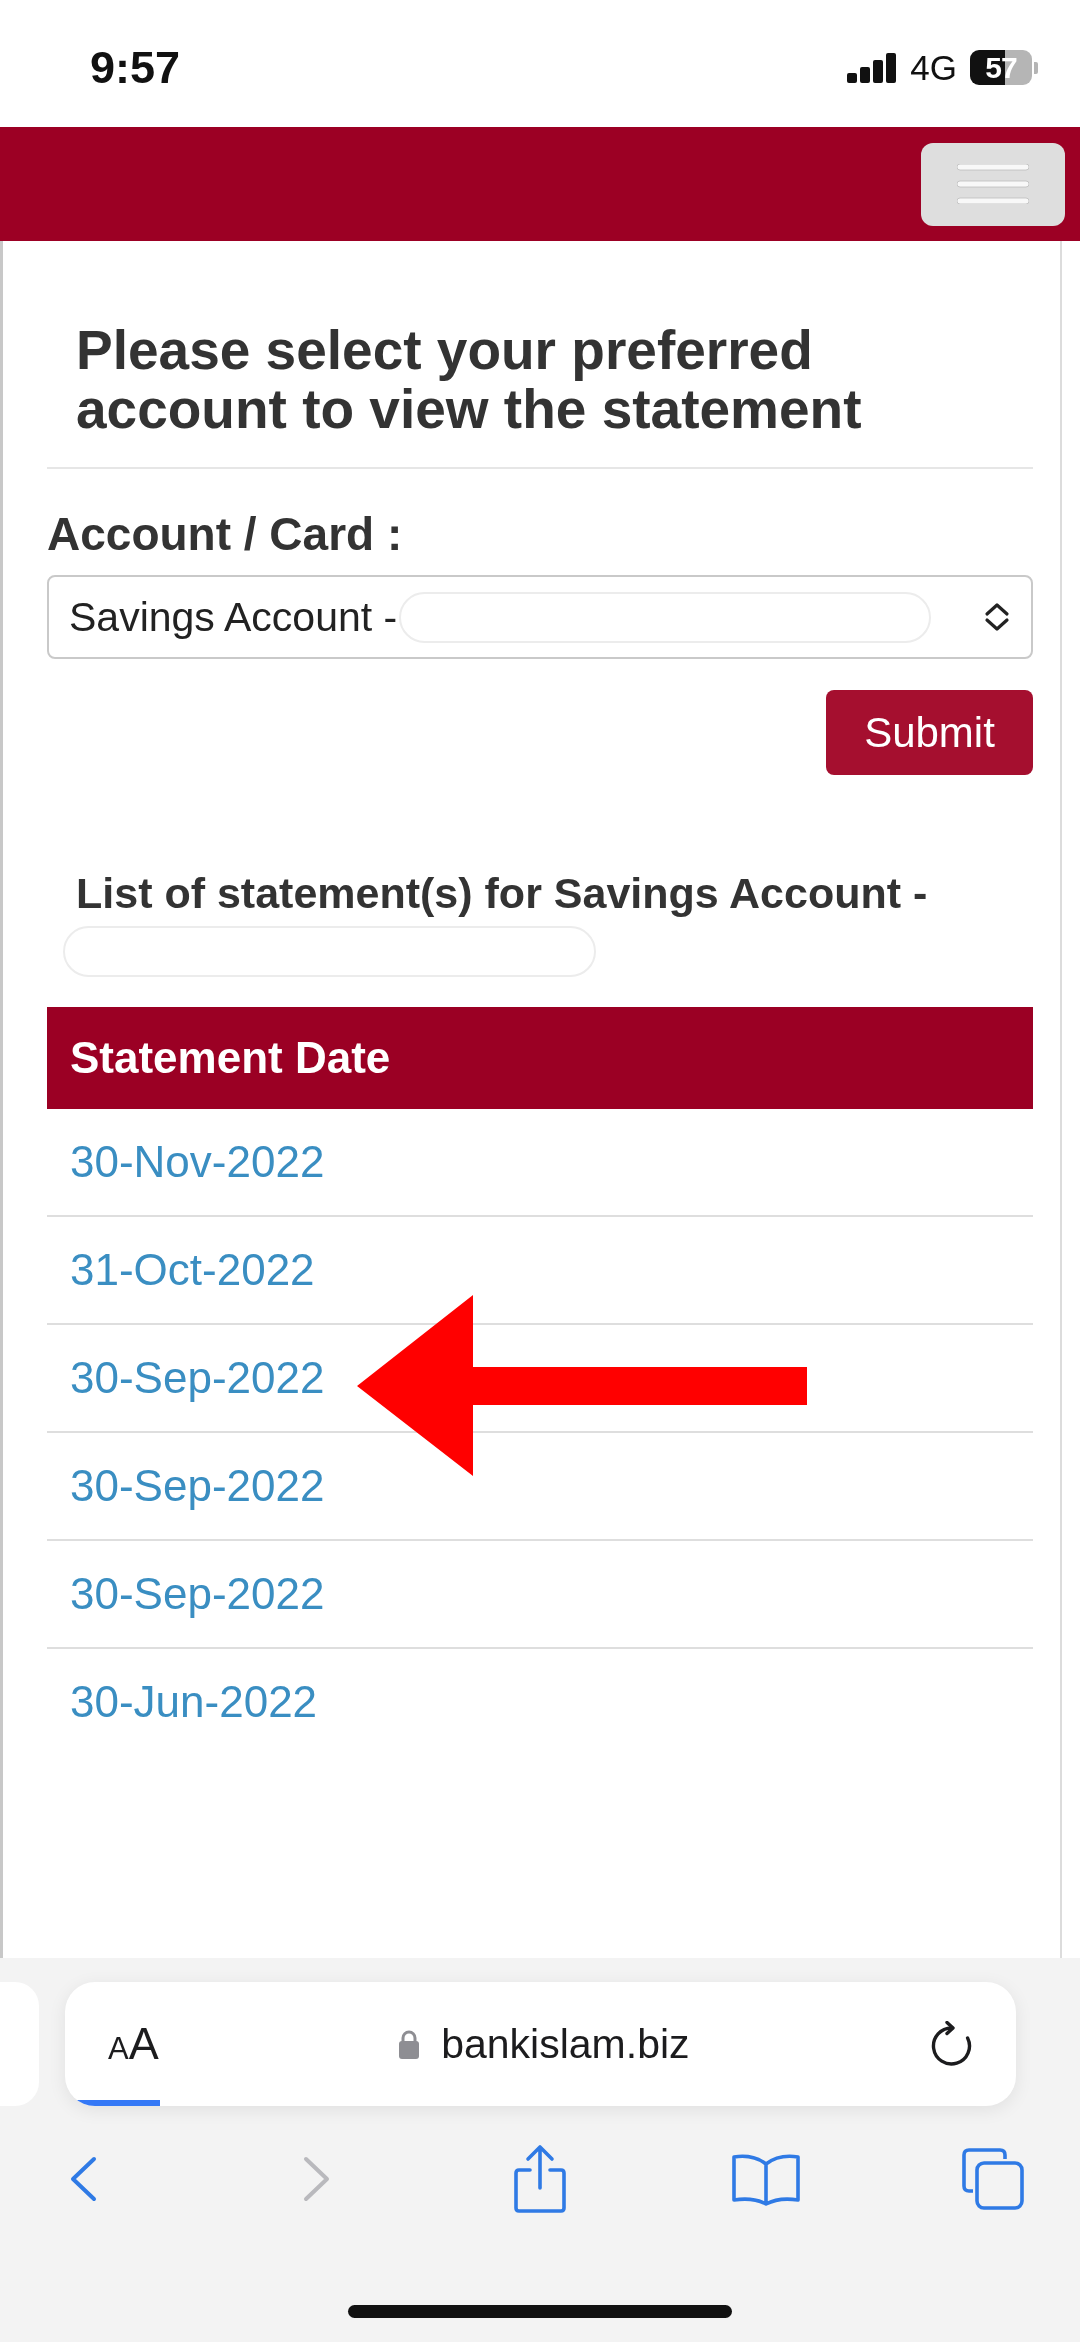 The image size is (1080, 2342). Describe the element at coordinates (540, 1058) in the screenshot. I see `column-header: Statement Date` at that location.